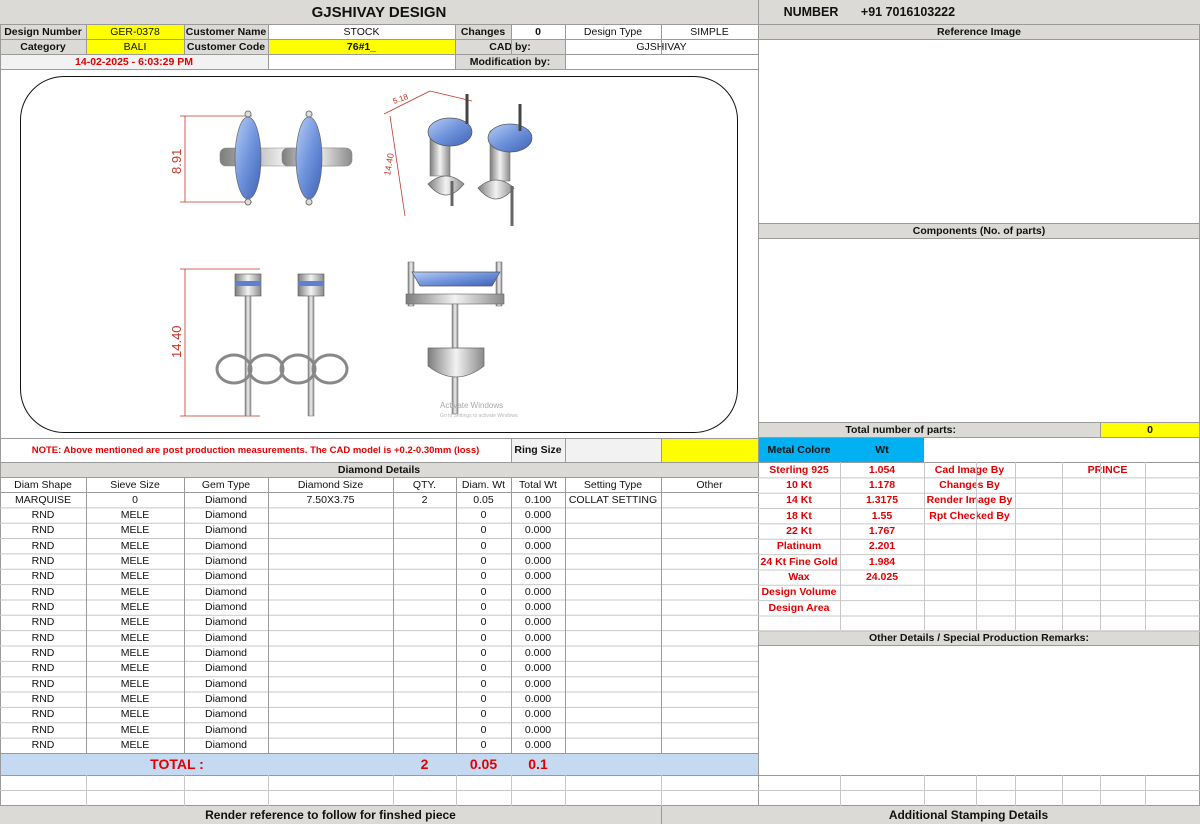  I want to click on category-value: BALI, so click(135, 46).